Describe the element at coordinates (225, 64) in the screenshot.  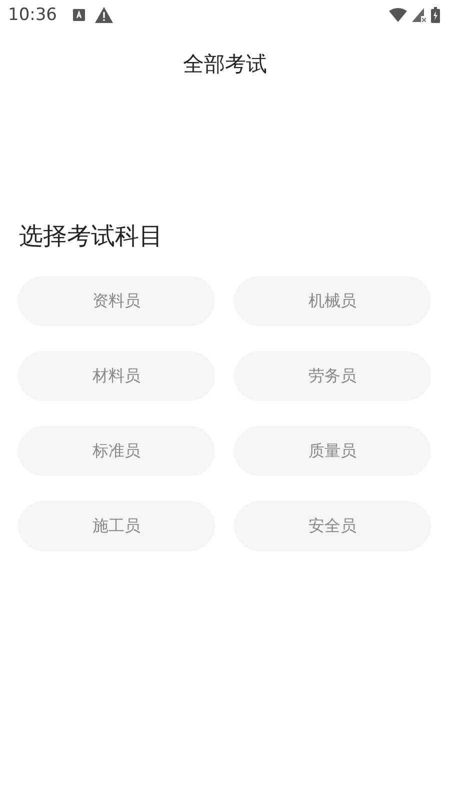
I see `page-title: 全部考试` at that location.